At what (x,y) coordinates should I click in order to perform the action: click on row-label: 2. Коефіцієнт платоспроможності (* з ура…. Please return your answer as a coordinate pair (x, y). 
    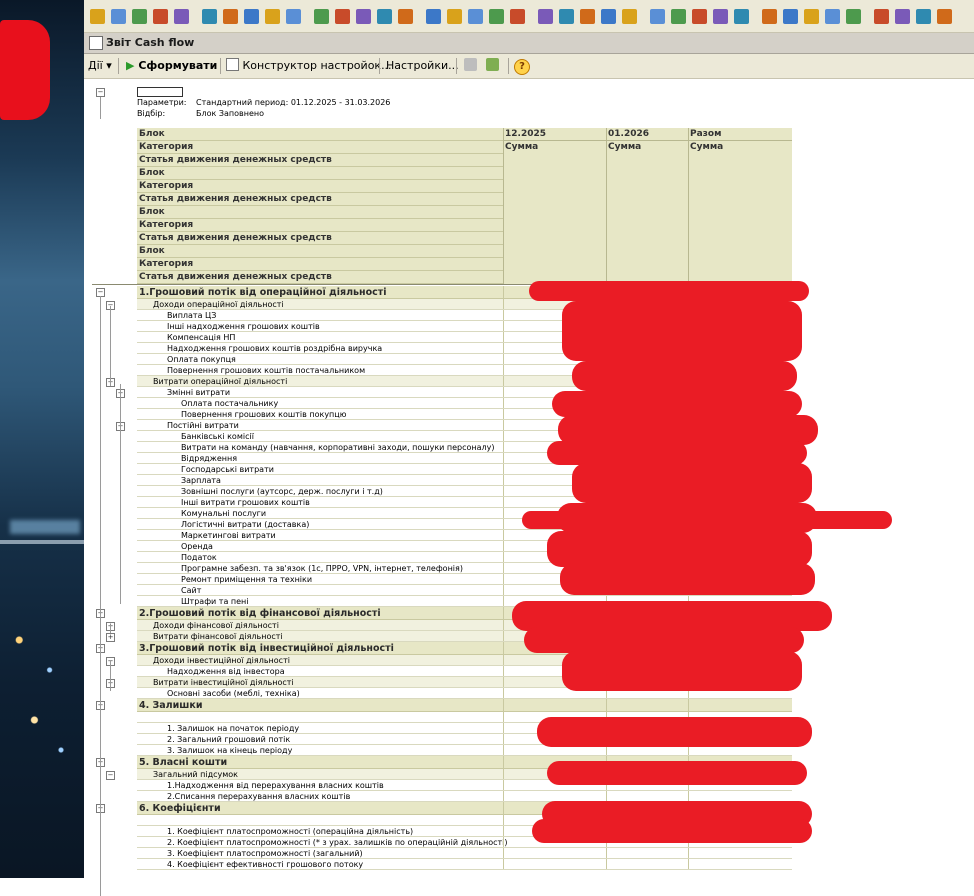
    Looking at the image, I should click on (337, 842).